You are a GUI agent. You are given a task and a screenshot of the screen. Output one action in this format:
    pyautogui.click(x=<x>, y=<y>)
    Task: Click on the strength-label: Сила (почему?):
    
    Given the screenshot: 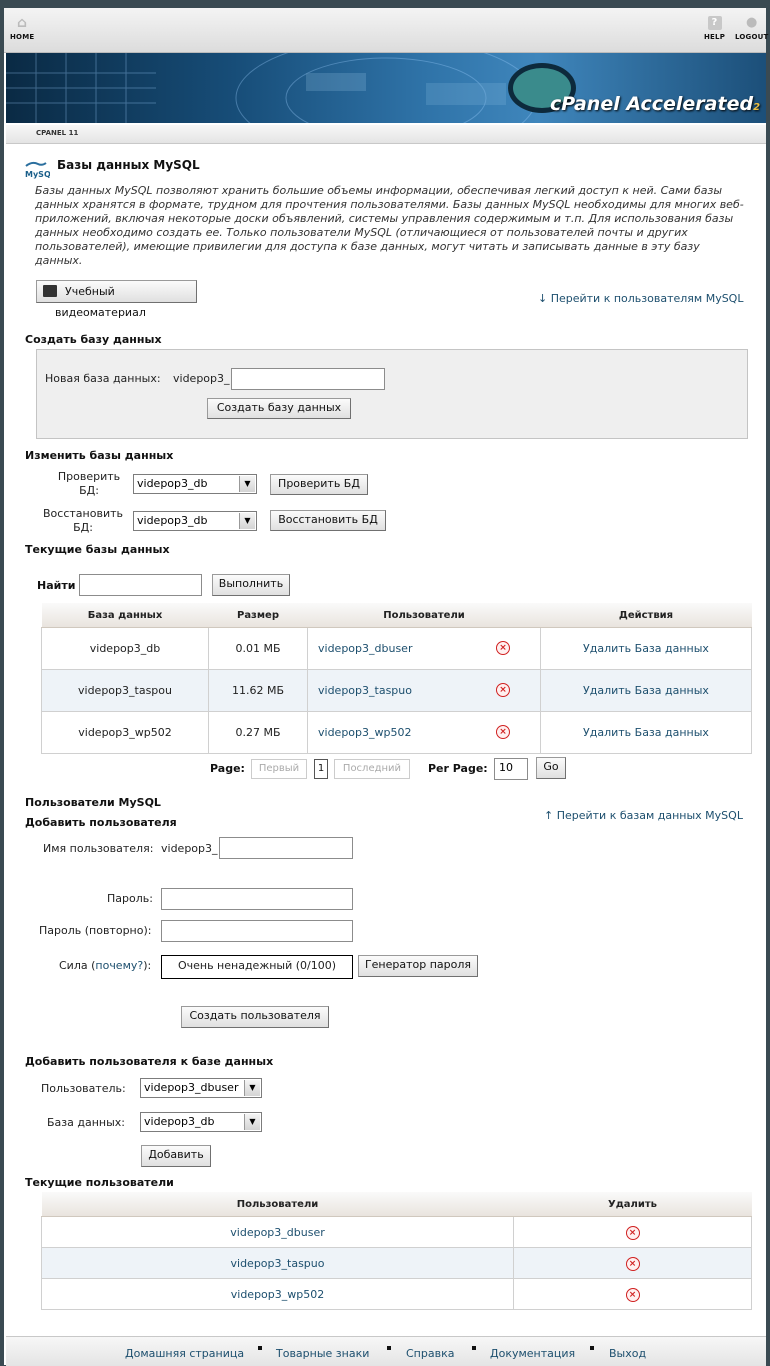 What is the action you would take?
    pyautogui.click(x=105, y=965)
    